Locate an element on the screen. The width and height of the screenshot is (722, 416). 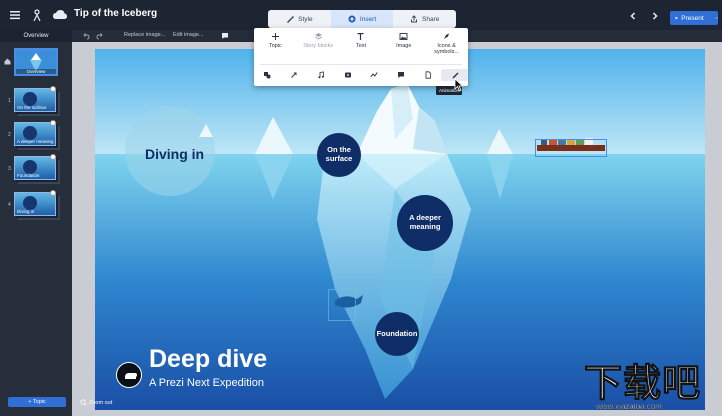
slide-caption: Foundation is located at coordinates (28, 175).